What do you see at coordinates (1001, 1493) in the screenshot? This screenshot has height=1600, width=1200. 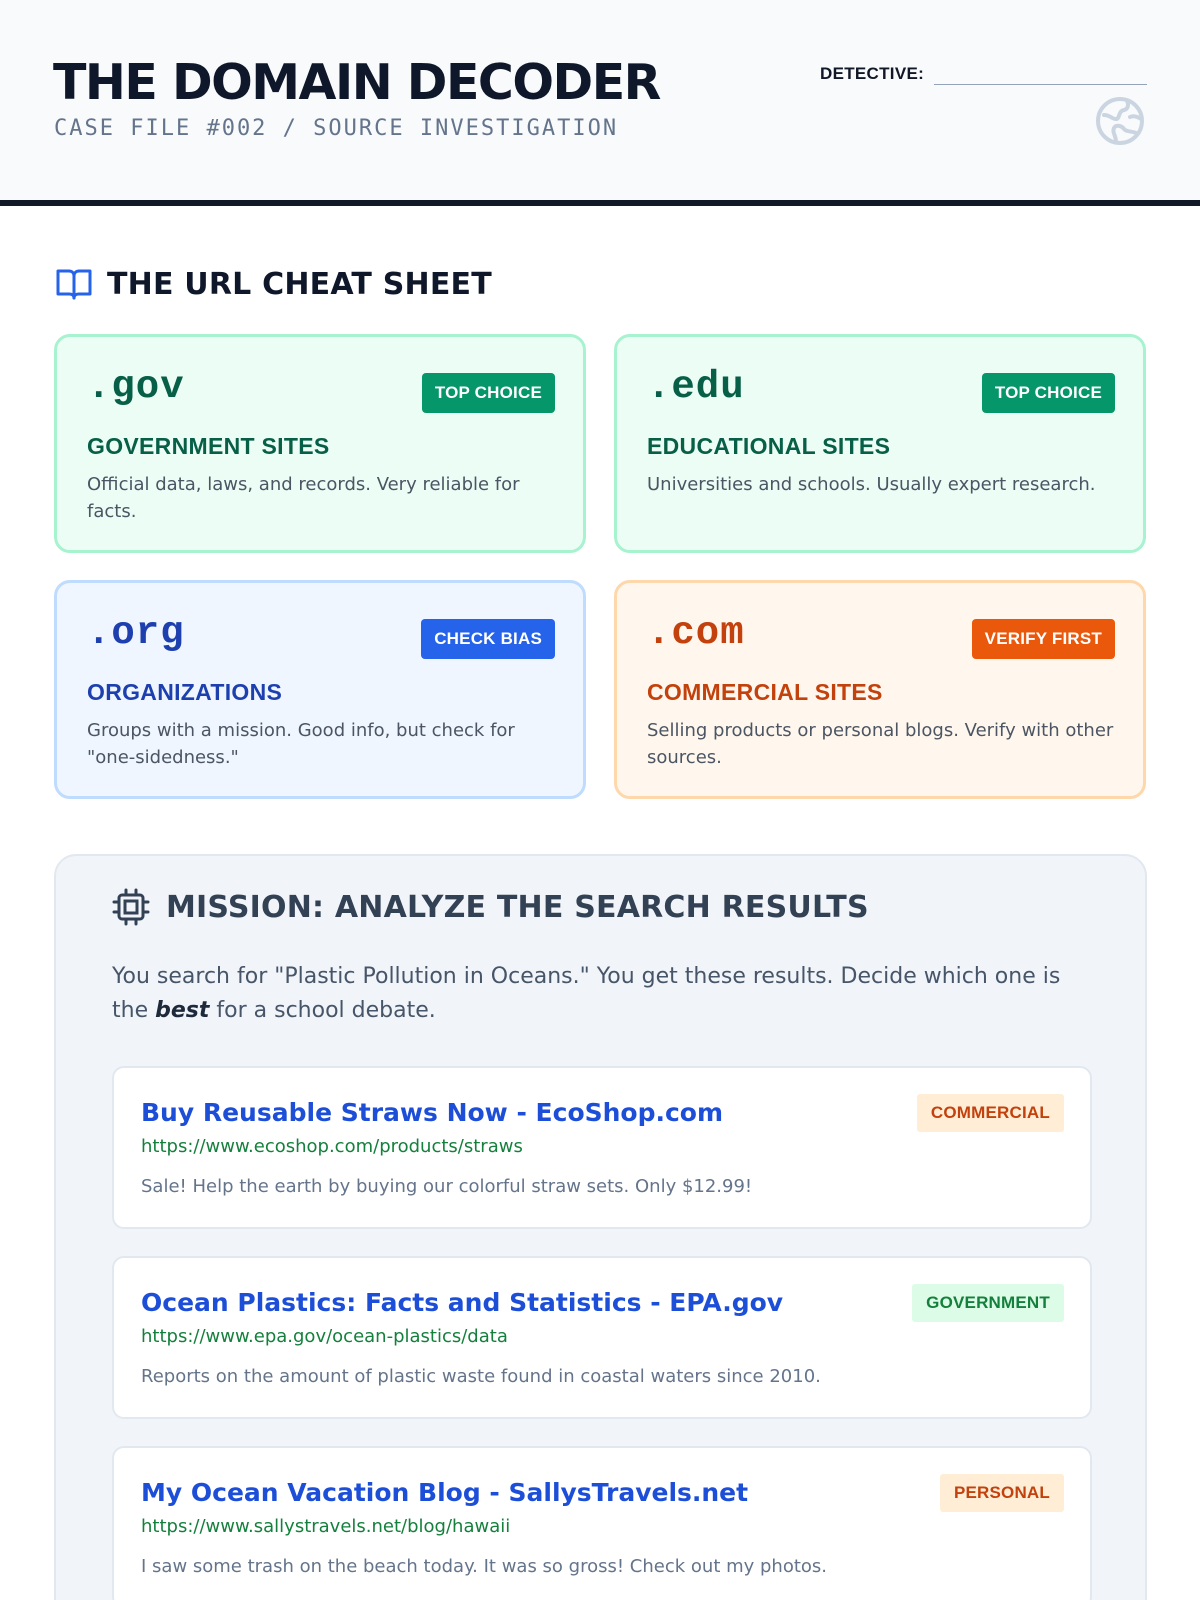 I see `search-result-tag: PERSONAL` at bounding box center [1001, 1493].